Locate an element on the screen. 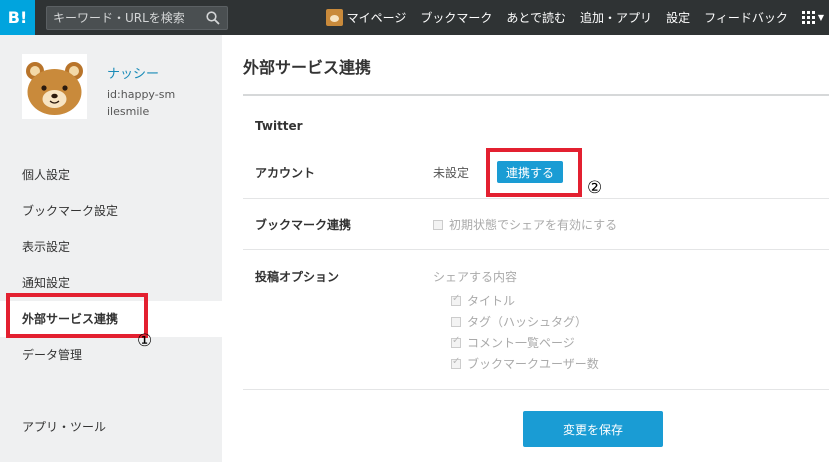  avatar is located at coordinates (54, 86).